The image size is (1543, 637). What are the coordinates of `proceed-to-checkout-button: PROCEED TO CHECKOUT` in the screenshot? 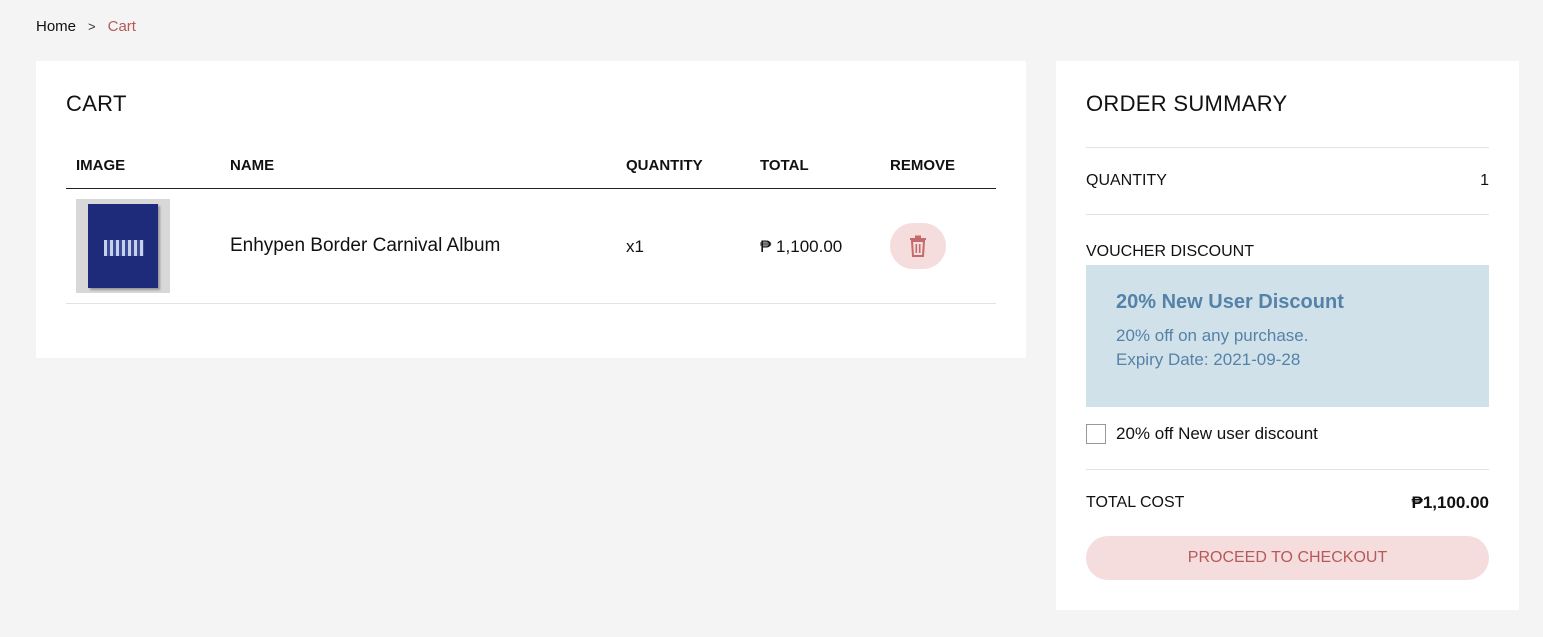 It's located at (1287, 558).